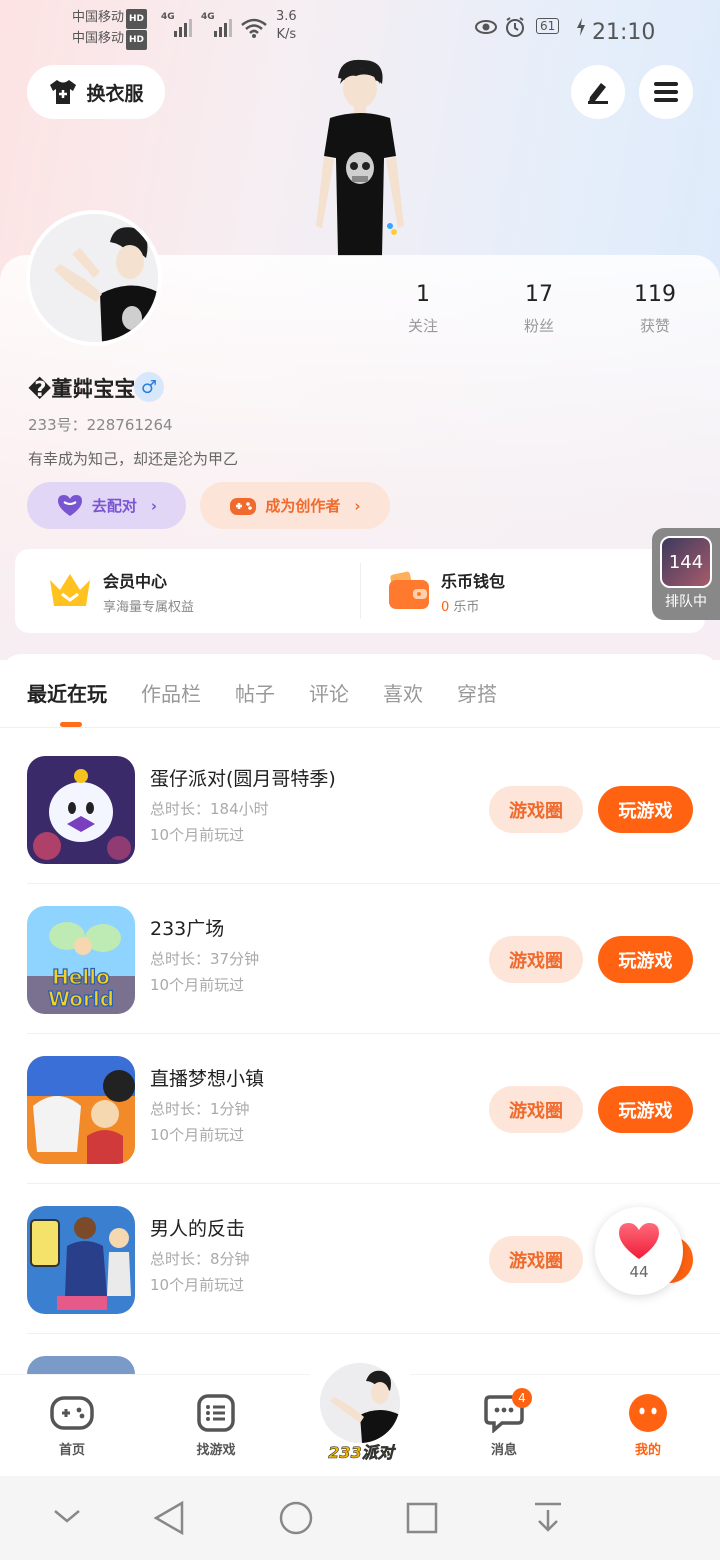 The image size is (720, 1560). Describe the element at coordinates (548, 1518) in the screenshot. I see `notification-pulldown-icon` at that location.